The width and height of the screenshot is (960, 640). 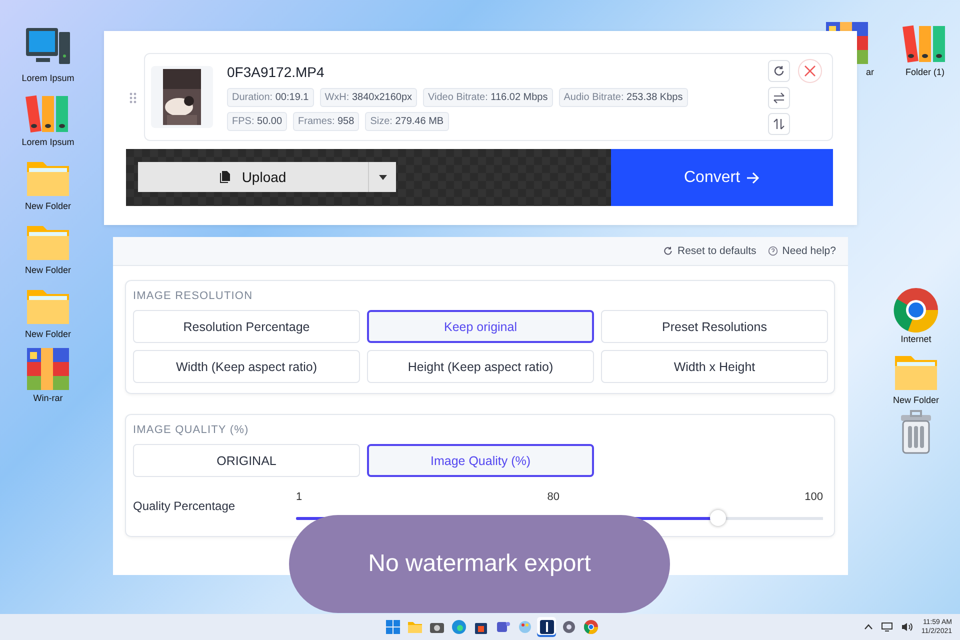 I want to click on help-icon, so click(x=773, y=251).